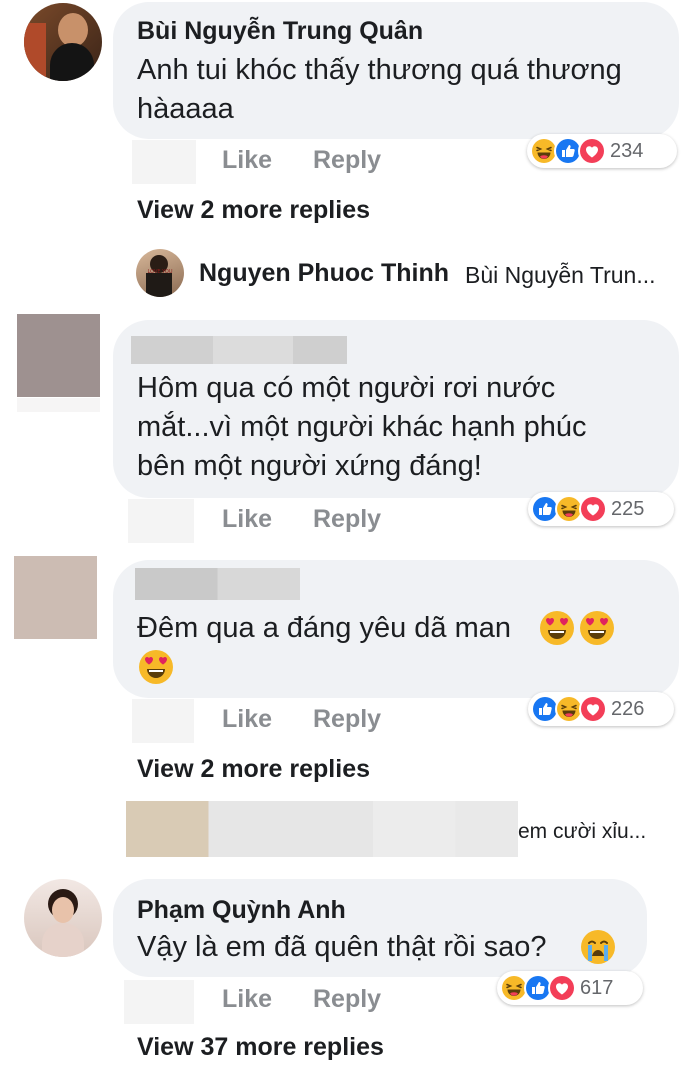 The width and height of the screenshot is (700, 1087). I want to click on reaction-summary: 234, so click(602, 151).